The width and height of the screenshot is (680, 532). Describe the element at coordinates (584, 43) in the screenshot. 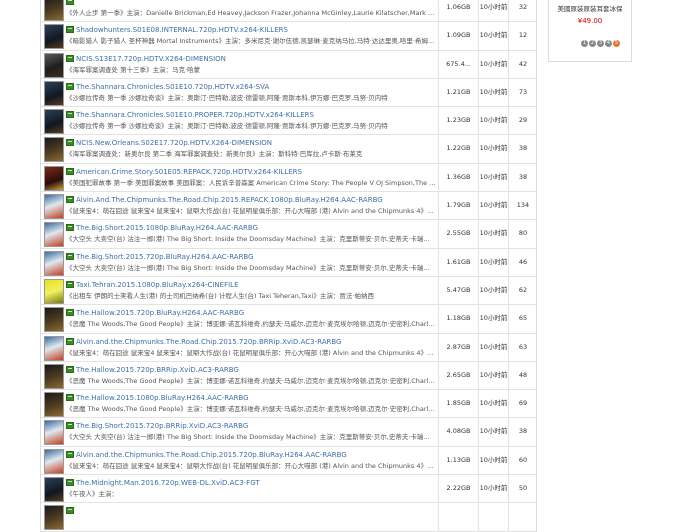

I see `promo-page-dot: 1` at that location.